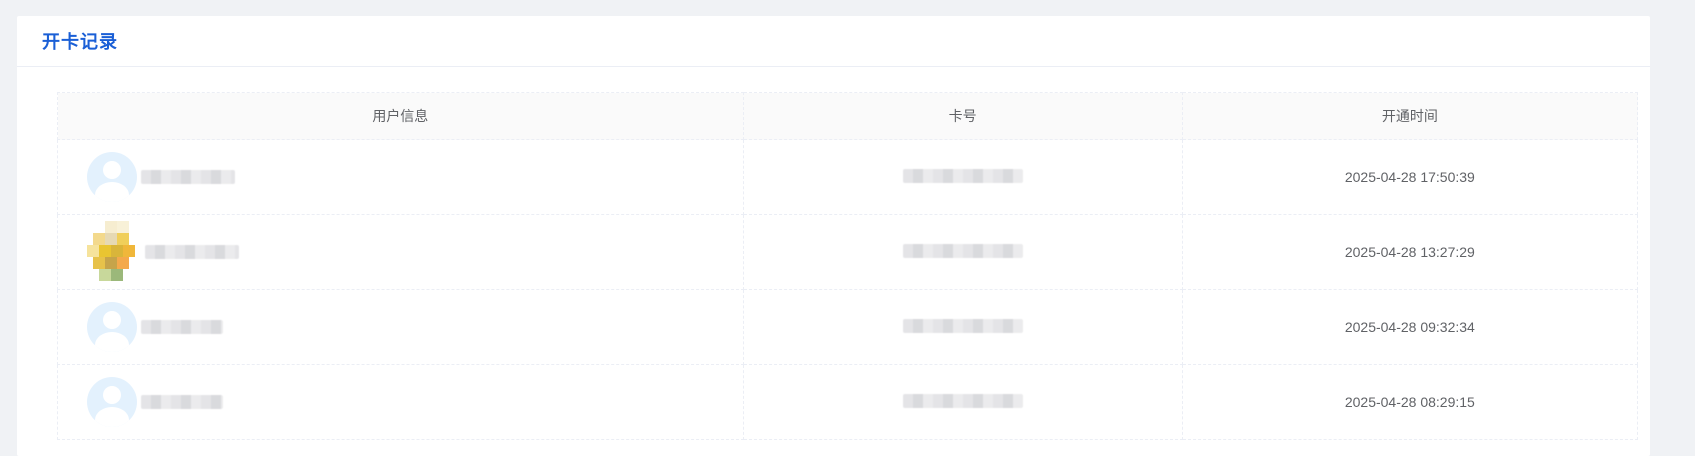  Describe the element at coordinates (80, 42) in the screenshot. I see `page-title: 开卡记录` at that location.